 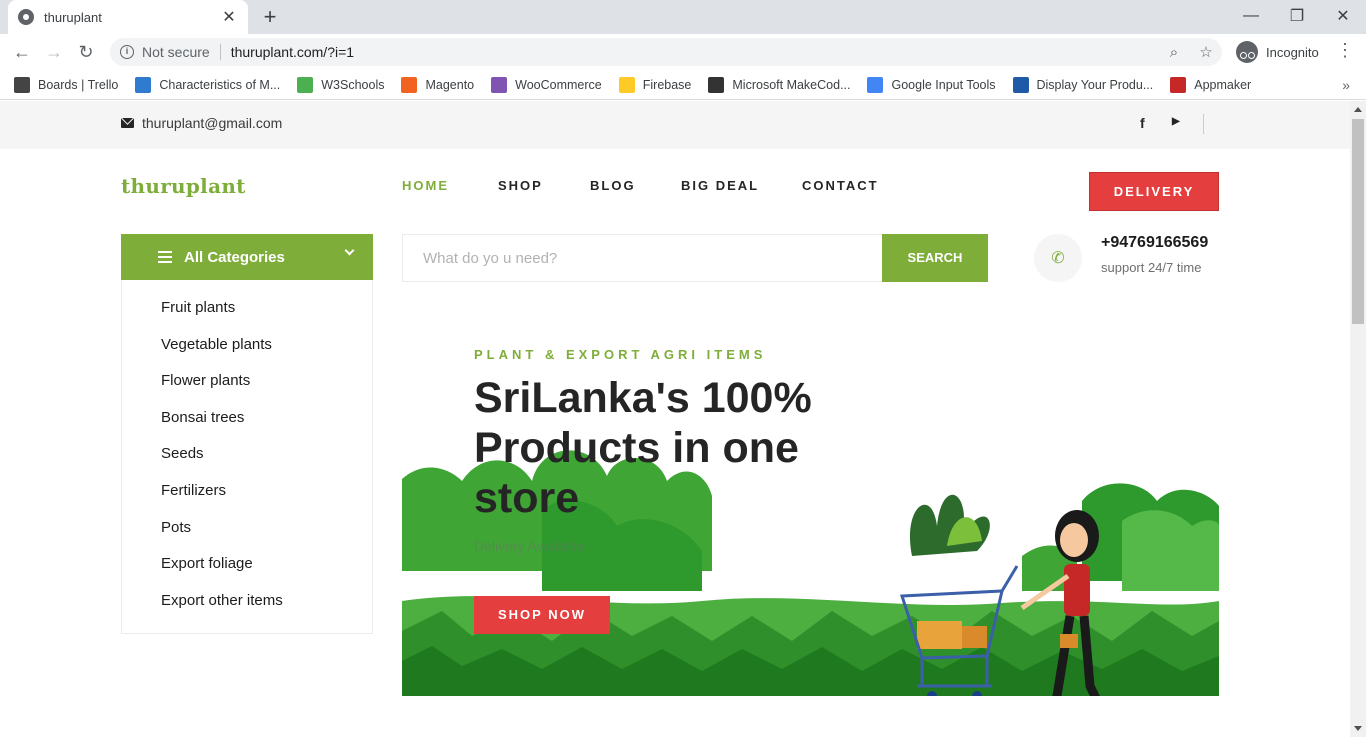 I want to click on nav-big-deal: BIG DEAL, so click(x=720, y=185).